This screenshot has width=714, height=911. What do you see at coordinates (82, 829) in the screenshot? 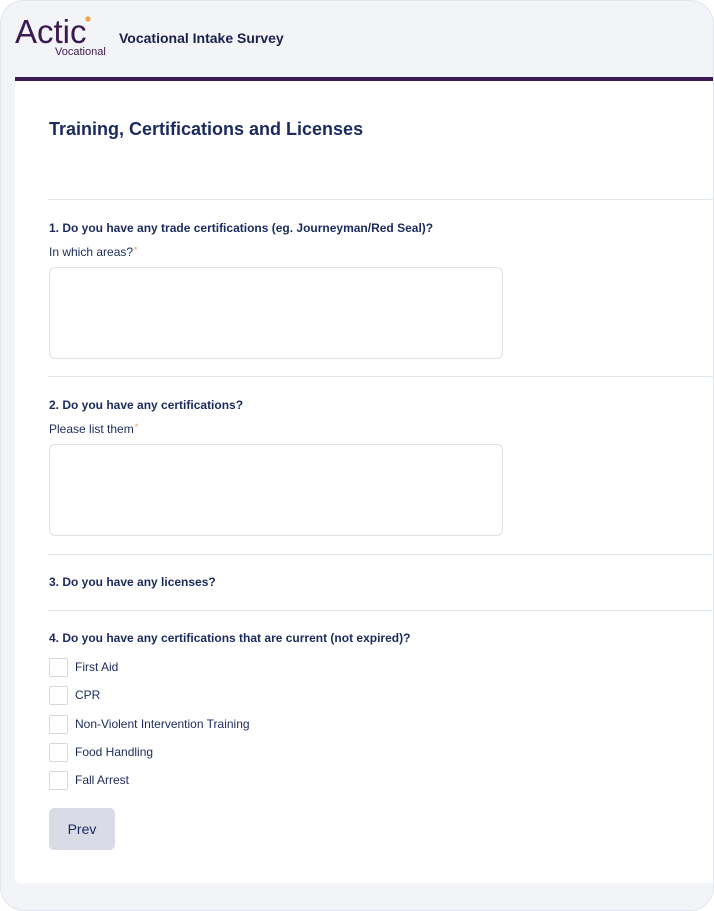
I see `prev-button: Prev` at bounding box center [82, 829].